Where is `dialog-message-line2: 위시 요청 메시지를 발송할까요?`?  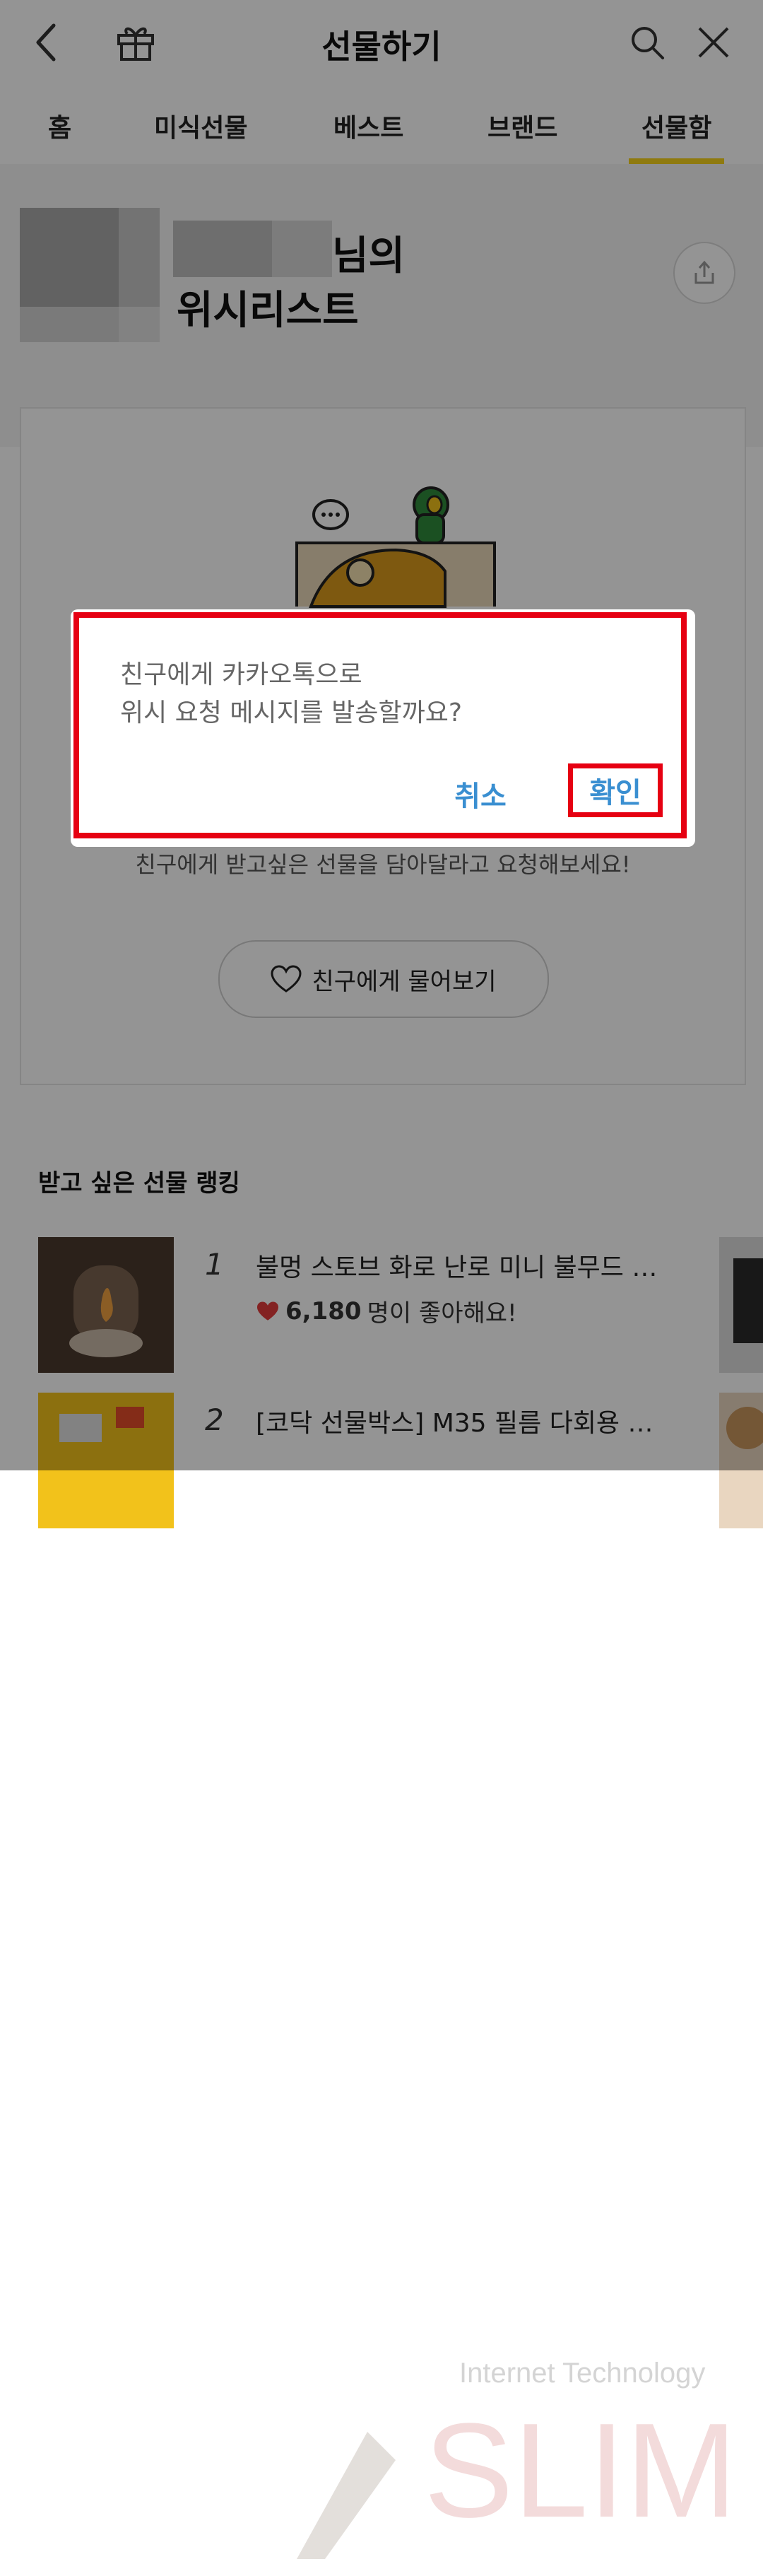
dialog-message-line2: 위시 요청 메시지를 발송할까요? is located at coordinates (291, 713).